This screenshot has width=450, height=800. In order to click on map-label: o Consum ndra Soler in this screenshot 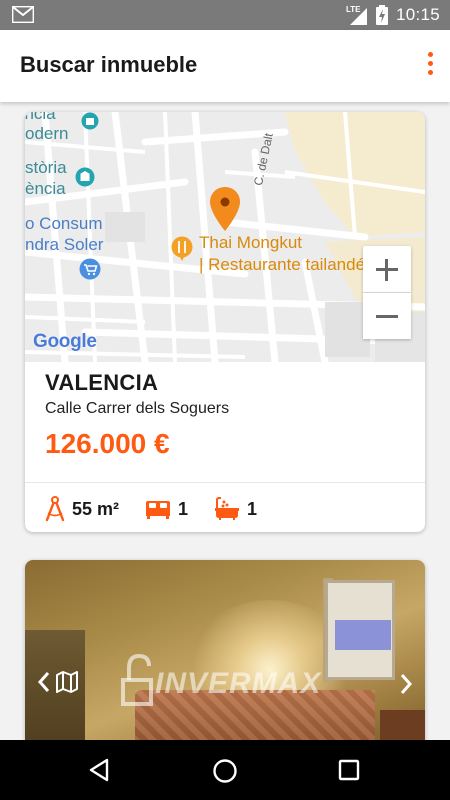, I will do `click(64, 234)`.